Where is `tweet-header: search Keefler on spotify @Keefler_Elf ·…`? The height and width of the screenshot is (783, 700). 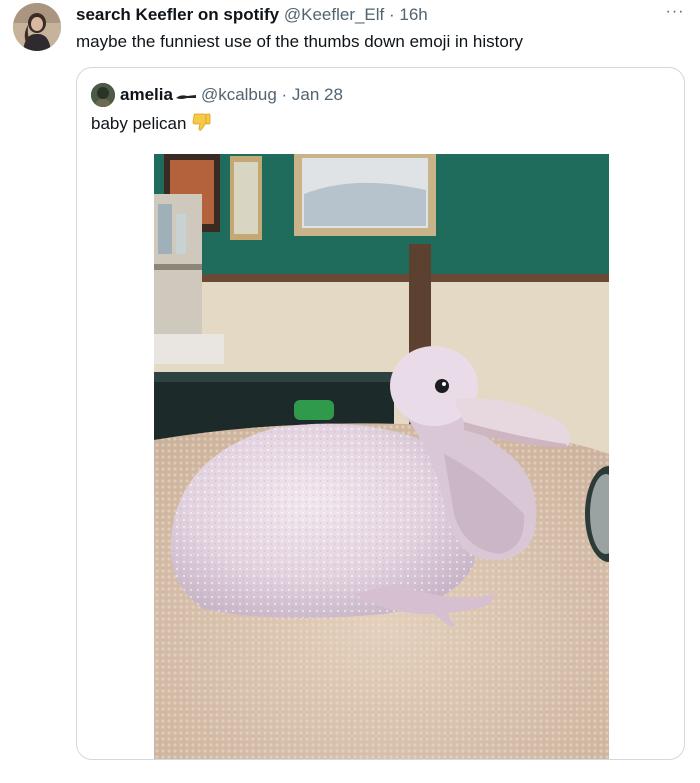
tweet-header: search Keefler on spotify @Keefler_Elf ·… is located at coordinates (366, 15).